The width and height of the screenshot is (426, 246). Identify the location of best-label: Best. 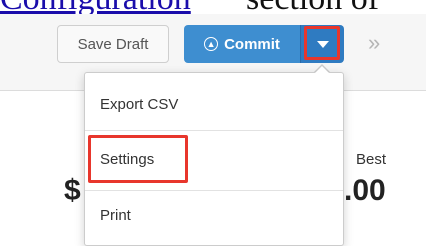
(371, 159).